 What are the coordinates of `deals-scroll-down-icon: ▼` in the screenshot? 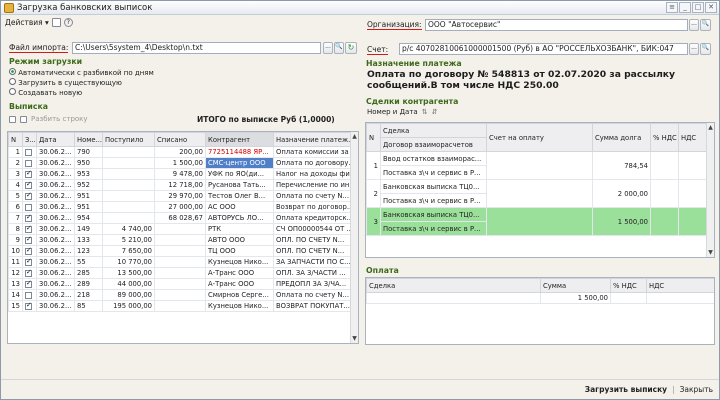 It's located at (710, 252).